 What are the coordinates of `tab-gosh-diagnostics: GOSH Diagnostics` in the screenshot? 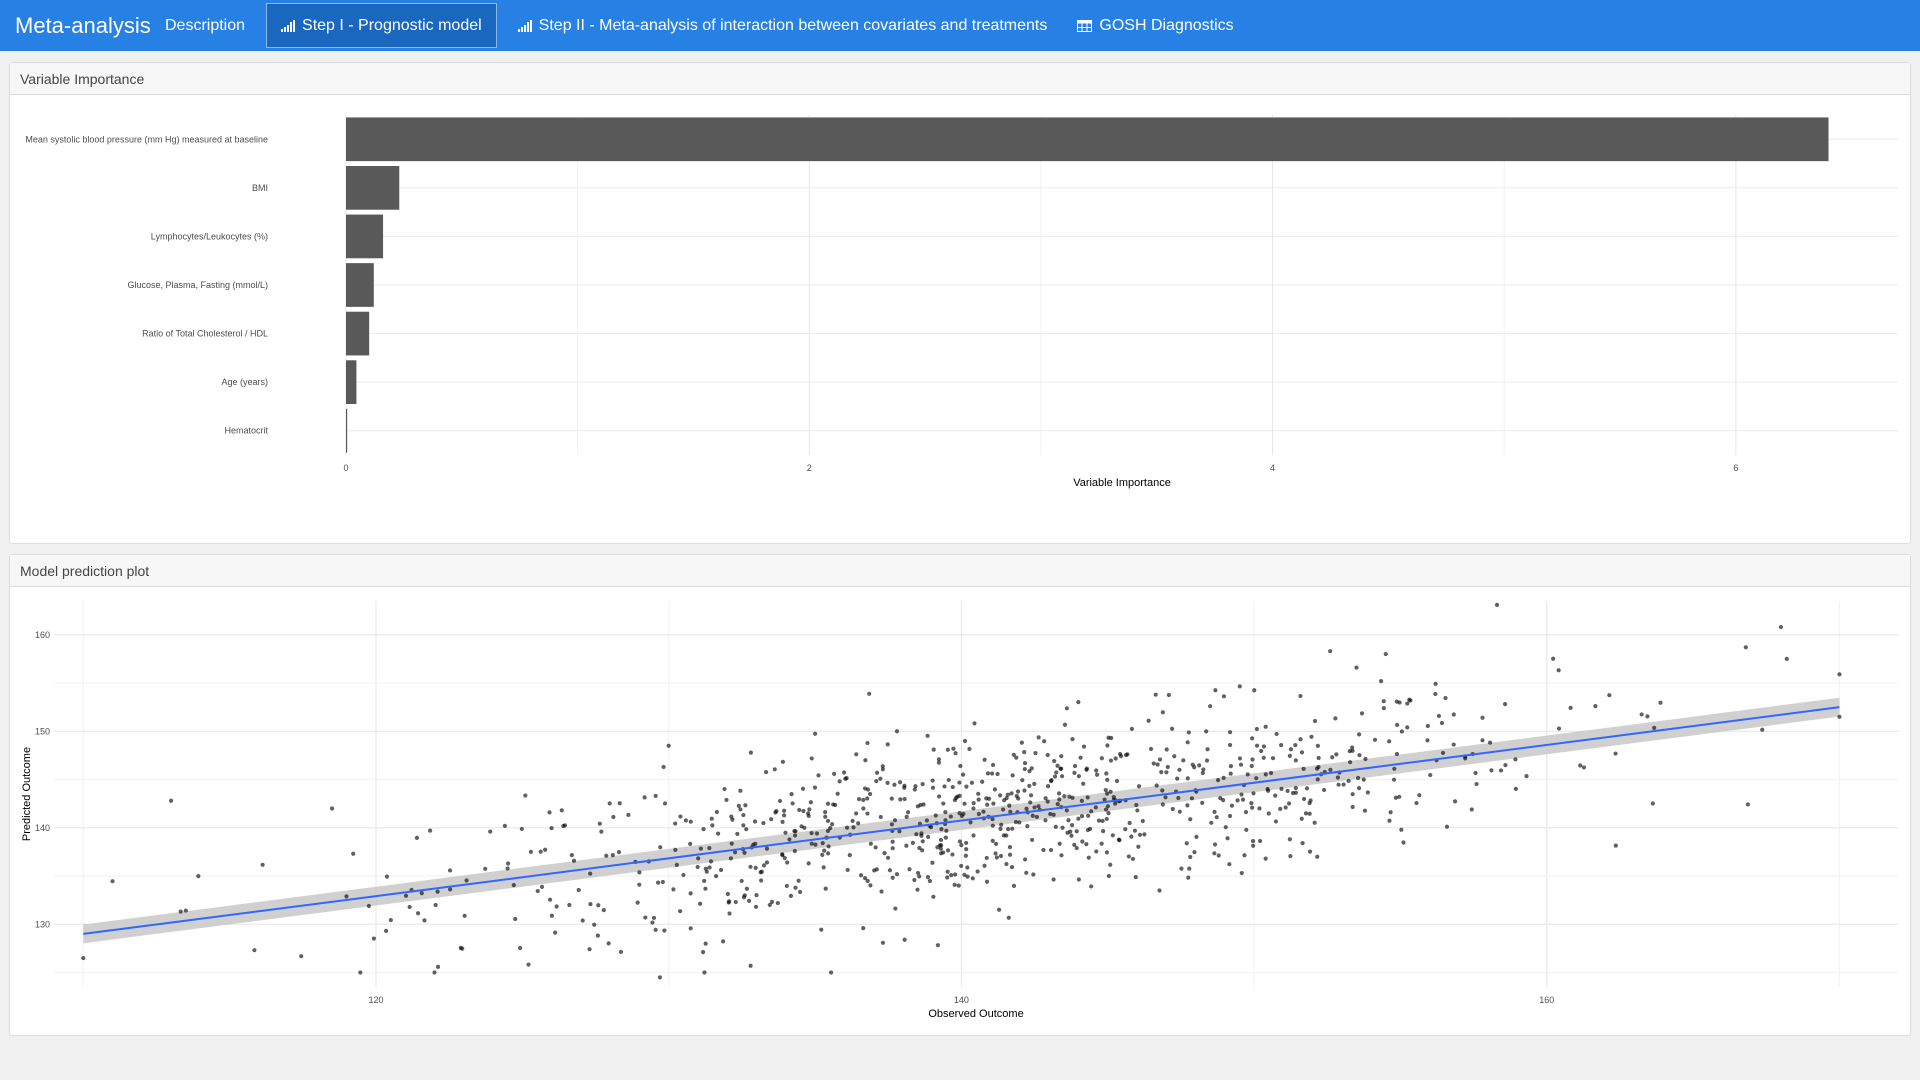 It's located at (1155, 25).